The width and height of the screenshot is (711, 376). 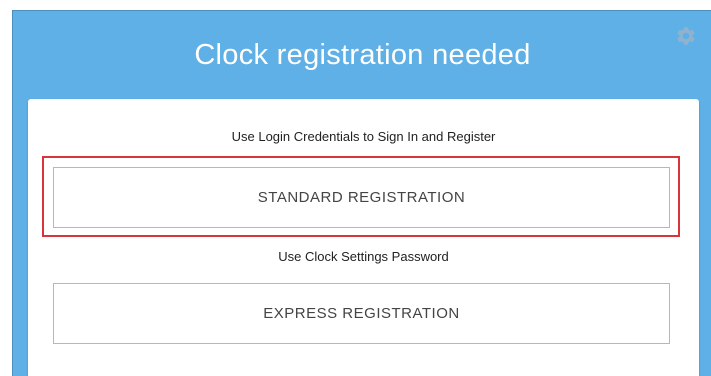 I want to click on page-title: Clock registration needed, so click(x=362, y=55).